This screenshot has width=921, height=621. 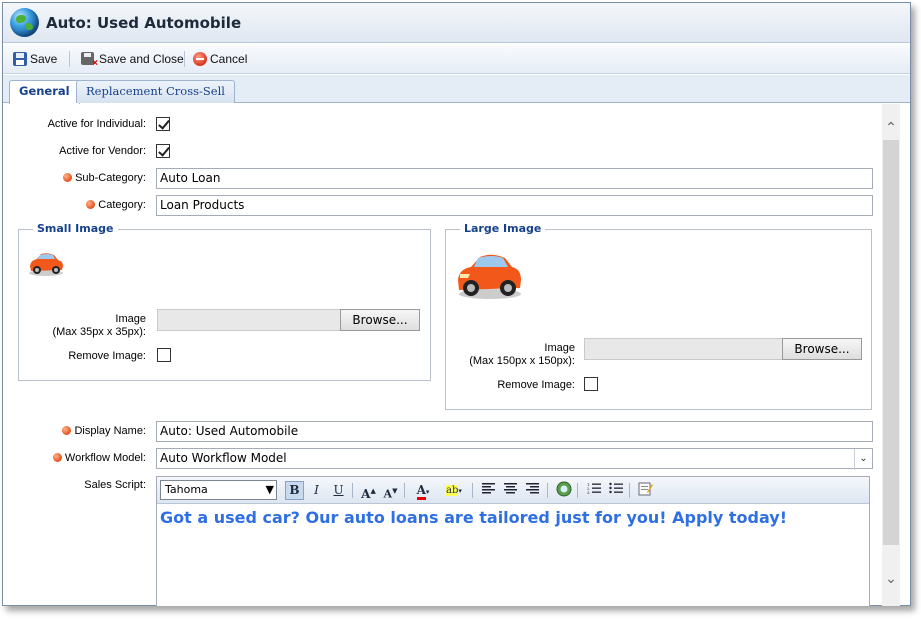 I want to click on category-label-text: Category:, so click(x=122, y=205).